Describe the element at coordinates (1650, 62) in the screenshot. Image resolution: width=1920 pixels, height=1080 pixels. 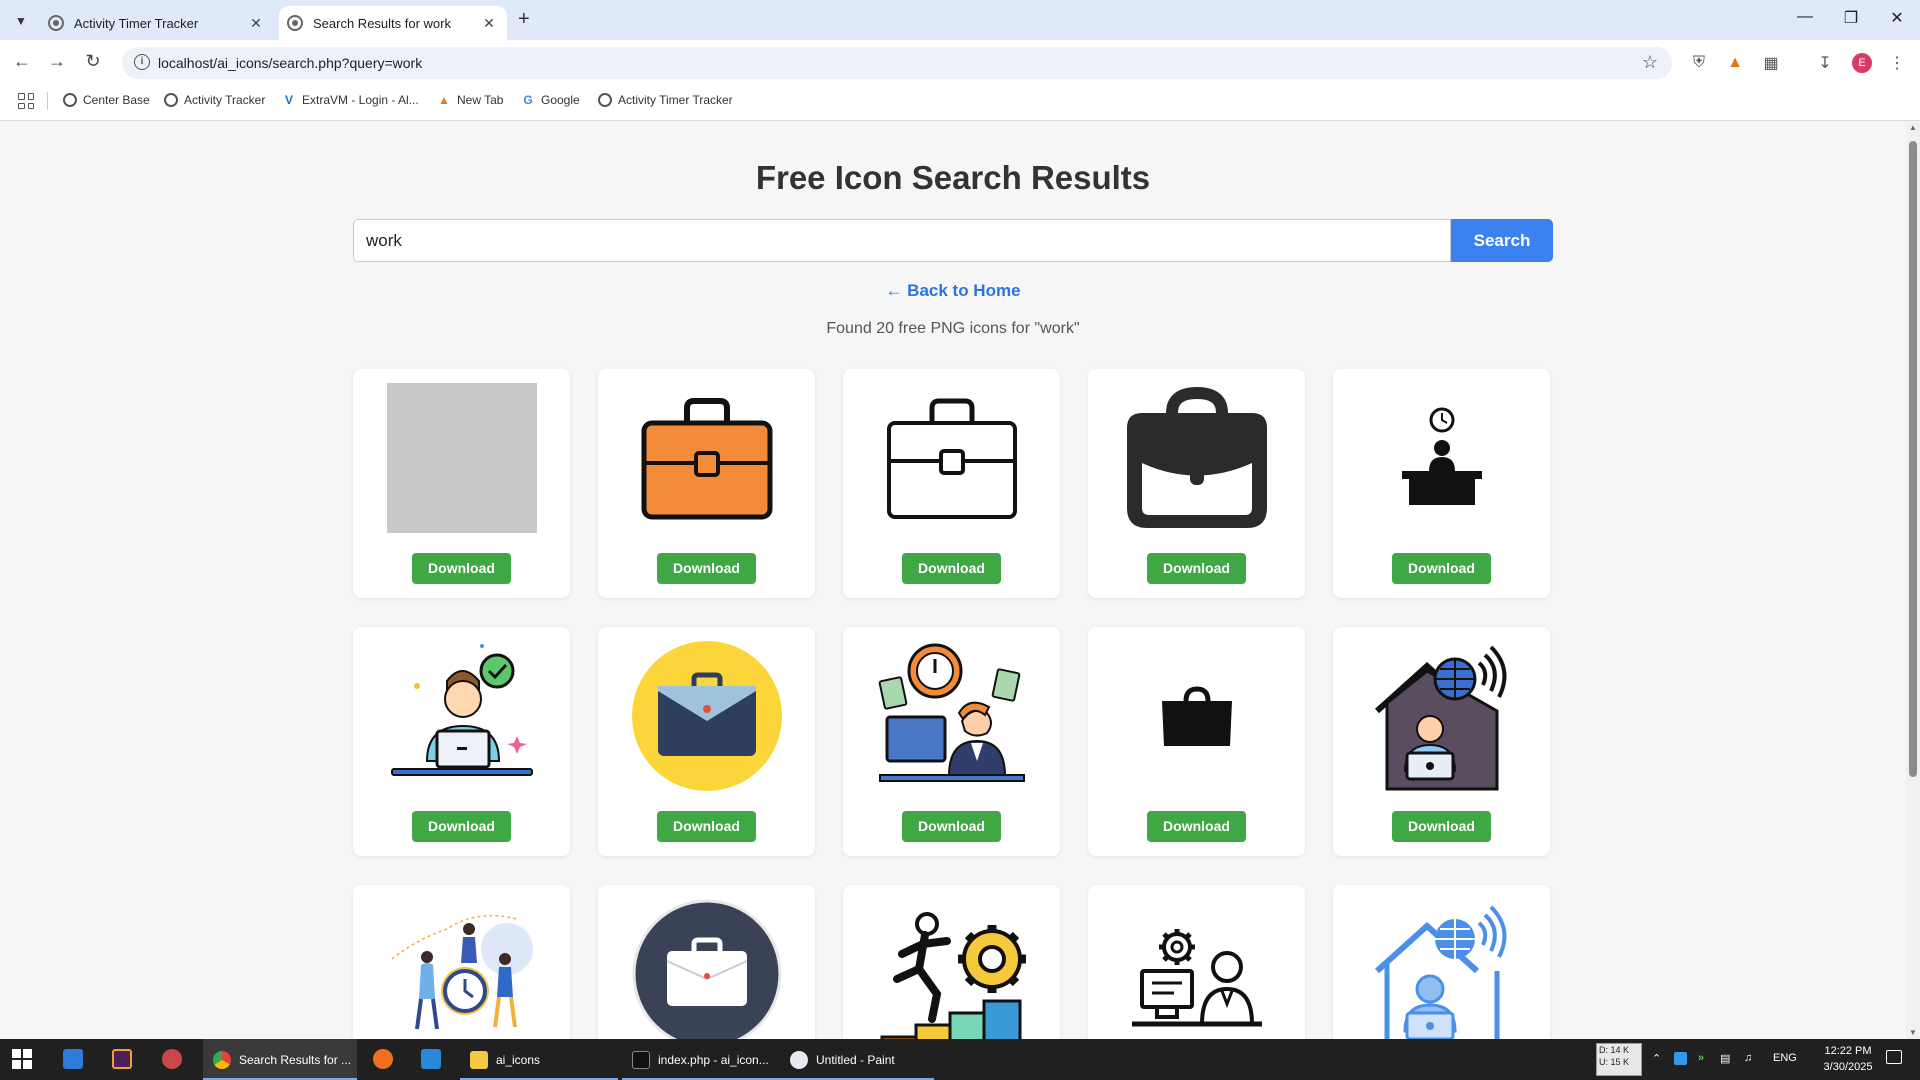
I see `bookmark-star-icon: ☆` at that location.